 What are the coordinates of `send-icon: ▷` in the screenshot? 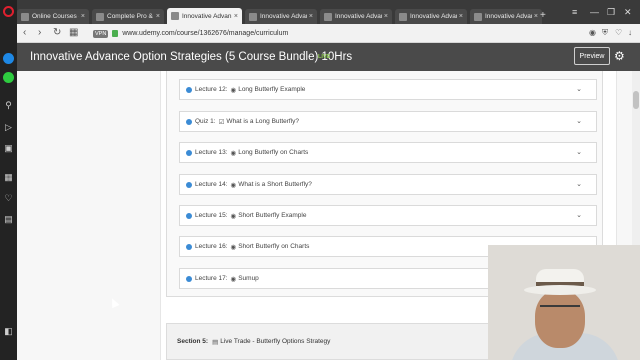 It's located at (8, 127).